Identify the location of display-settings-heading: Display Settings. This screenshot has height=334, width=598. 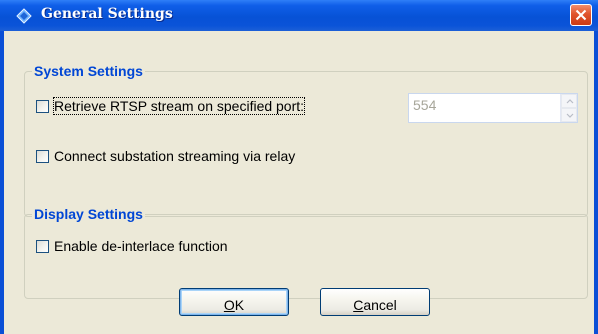
(88, 214).